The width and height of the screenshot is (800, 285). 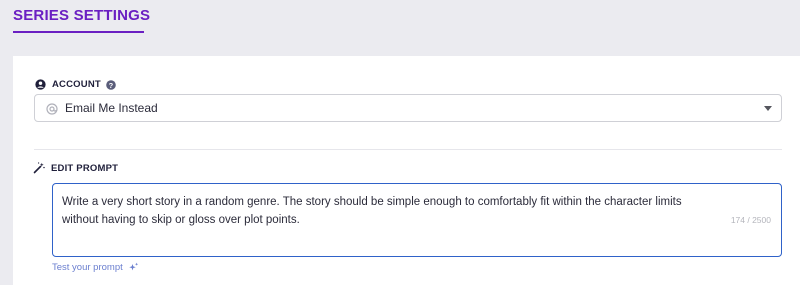 I want to click on edit-prompt-section-label: EDIT PROMPT, so click(x=75, y=168).